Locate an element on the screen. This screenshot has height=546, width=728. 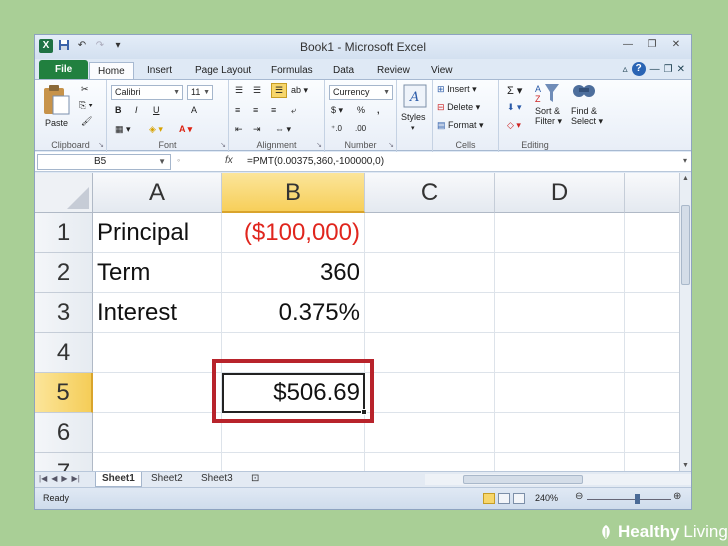
cell-b3: 0.375% is located at coordinates (293, 313).